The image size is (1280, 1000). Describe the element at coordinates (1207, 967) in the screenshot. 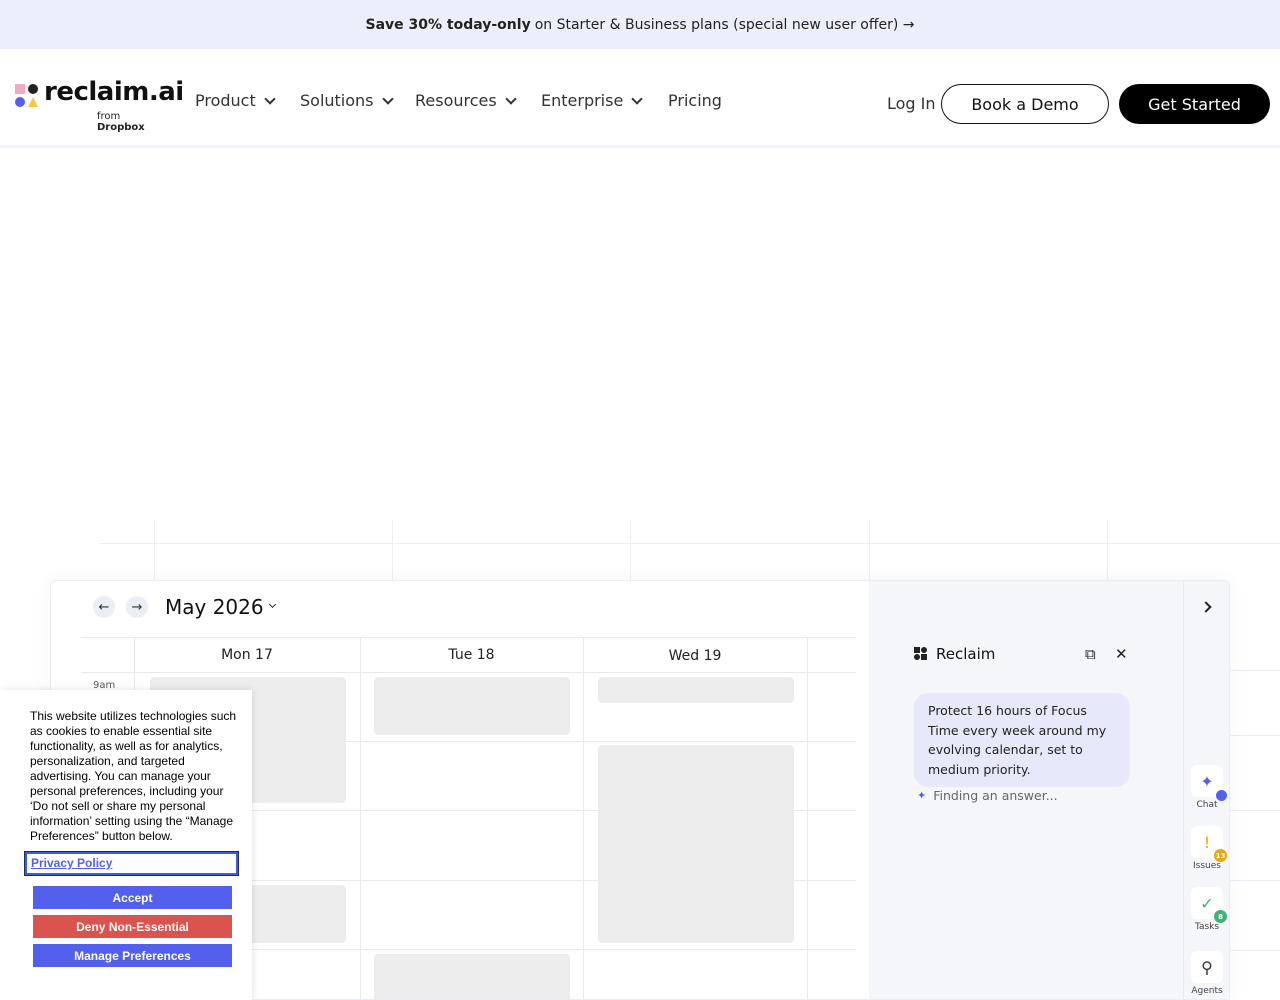

I see `agents-icon: ⚲` at that location.